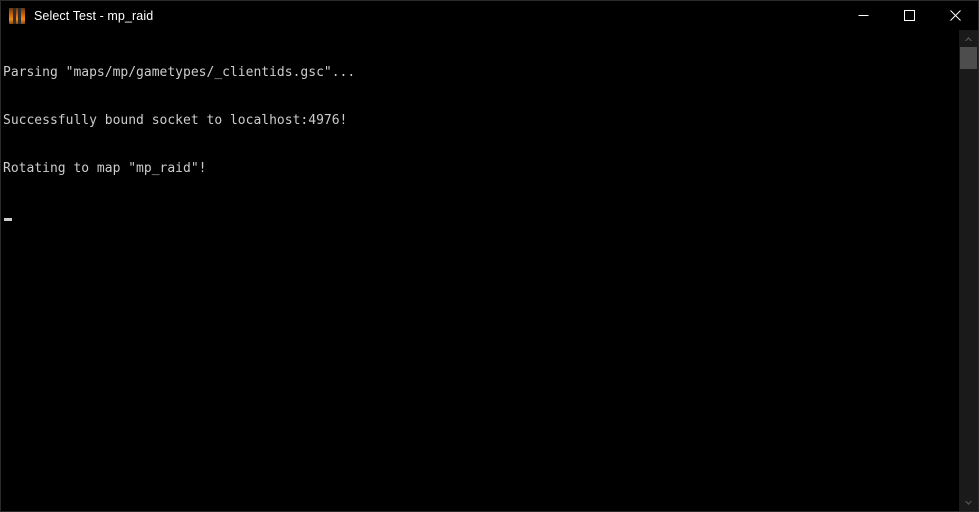  I want to click on scroll-up-button, so click(968, 38).